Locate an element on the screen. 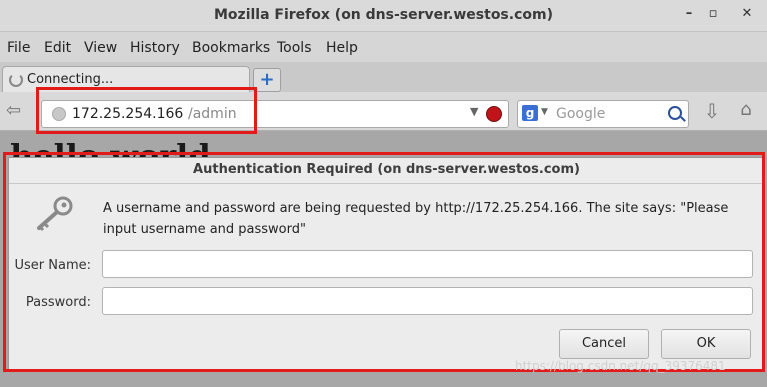 The height and width of the screenshot is (387, 767). key-icon is located at coordinates (55, 216).